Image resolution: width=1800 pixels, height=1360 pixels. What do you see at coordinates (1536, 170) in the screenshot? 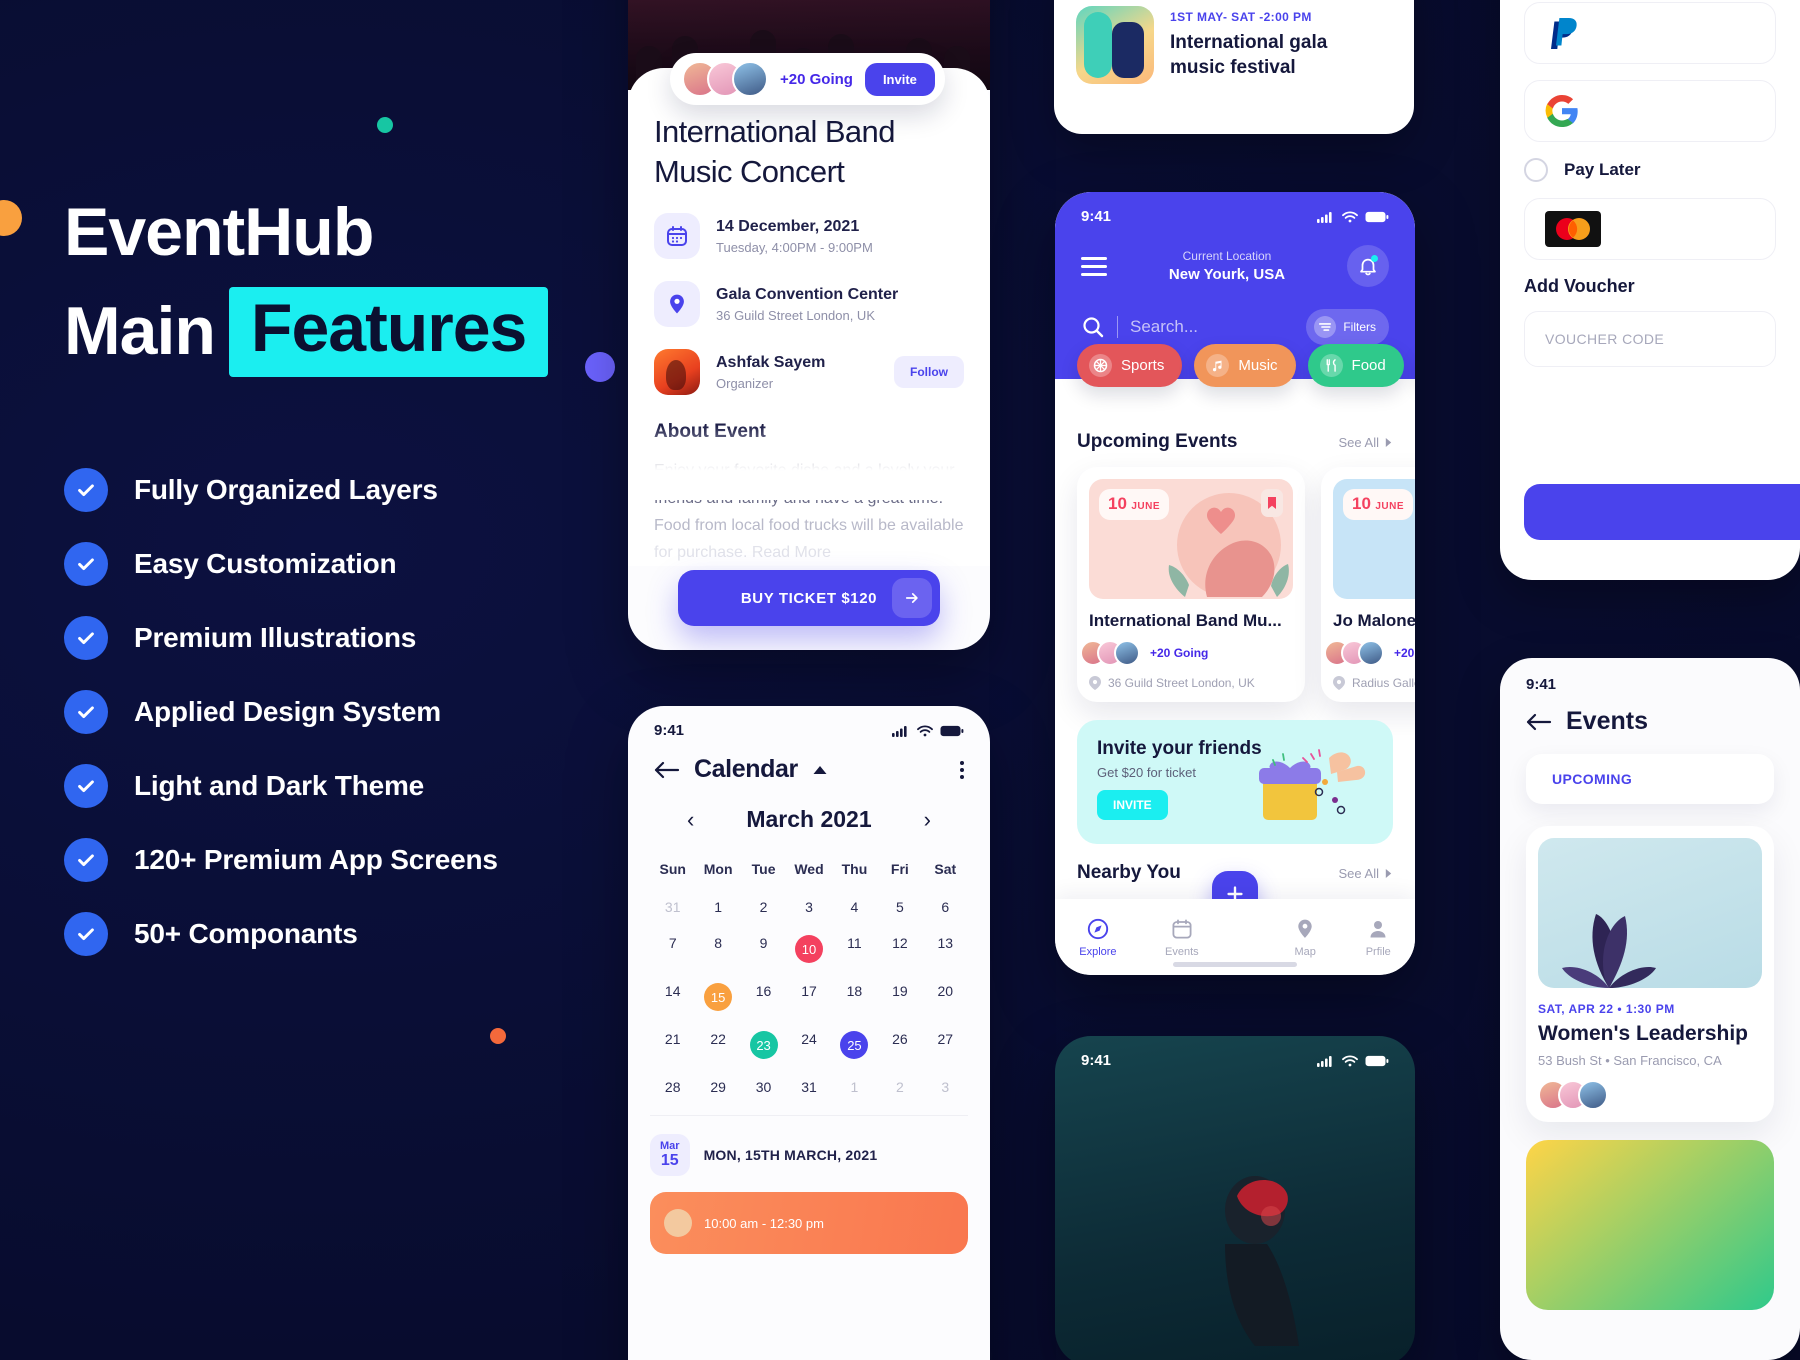
I see `radio-icon` at bounding box center [1536, 170].